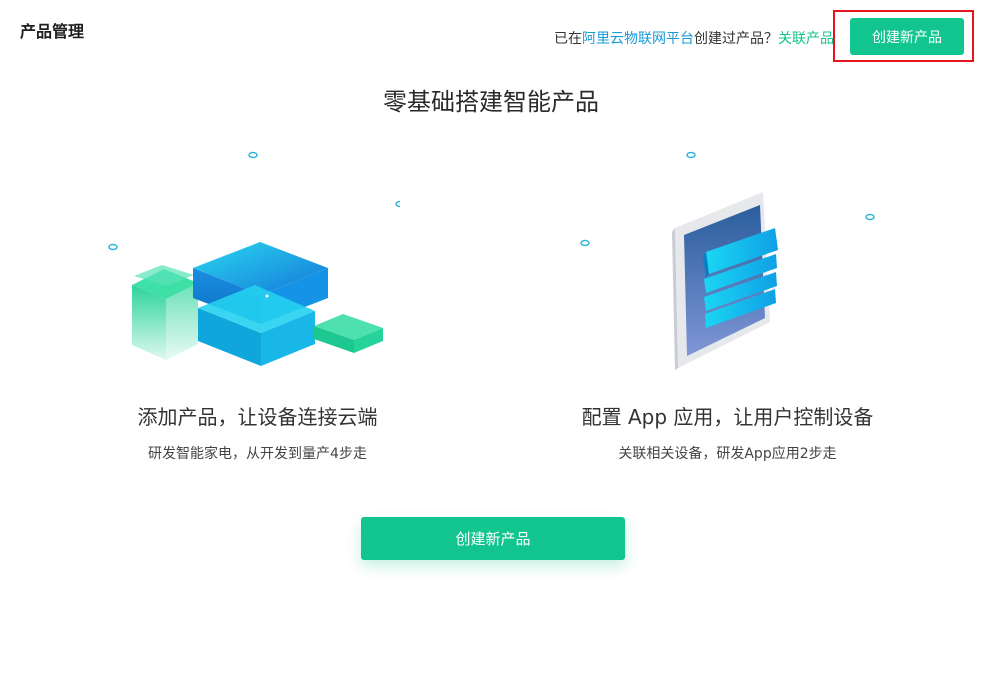 Image resolution: width=982 pixels, height=676 pixels. I want to click on create-product-button-top: 创建新产品, so click(907, 36).